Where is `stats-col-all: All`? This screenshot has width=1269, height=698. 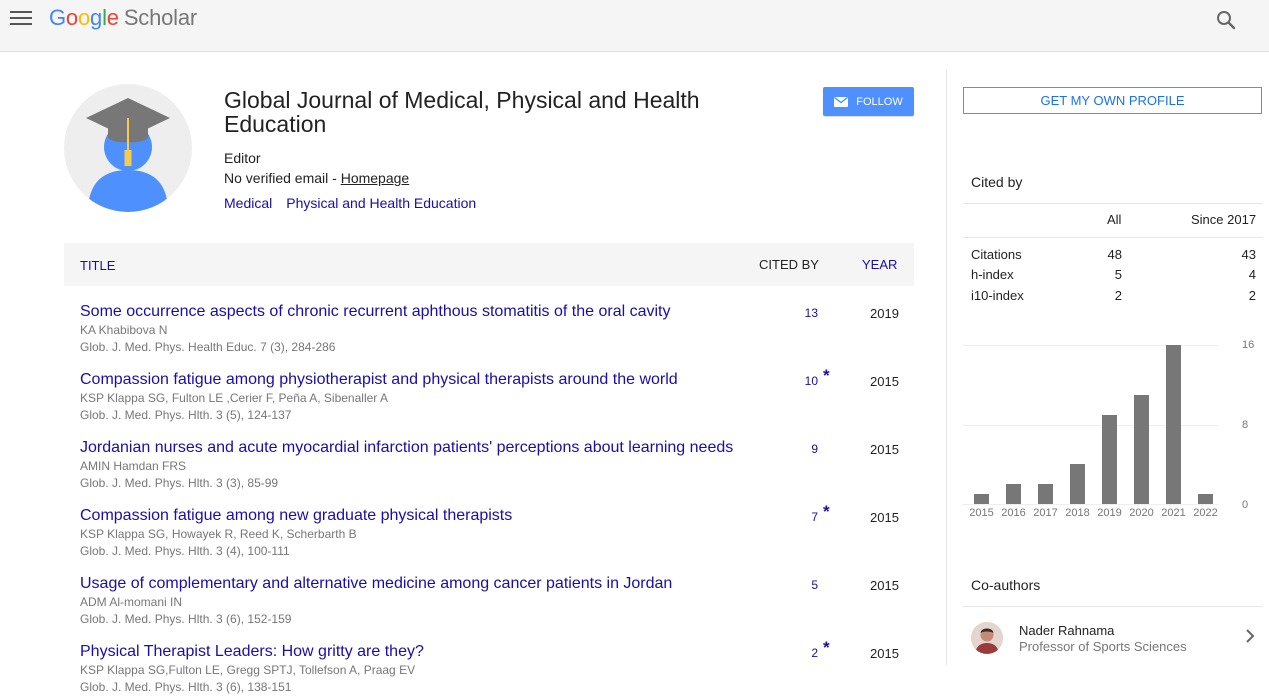 stats-col-all: All is located at coordinates (1114, 219).